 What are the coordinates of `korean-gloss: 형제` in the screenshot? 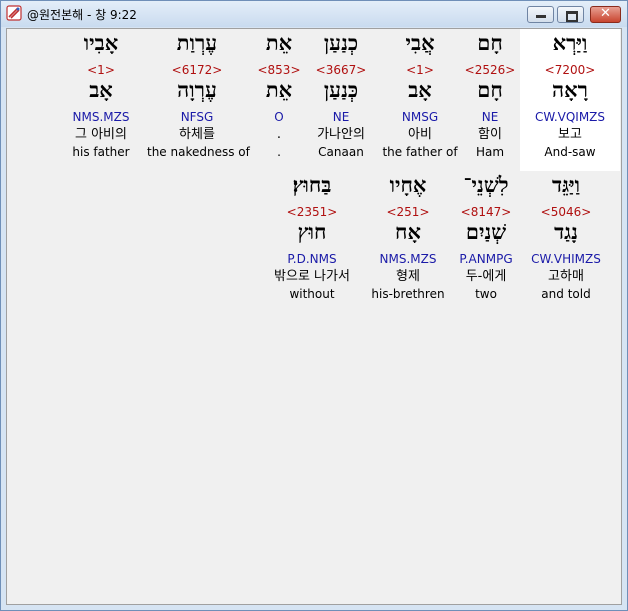 It's located at (408, 276).